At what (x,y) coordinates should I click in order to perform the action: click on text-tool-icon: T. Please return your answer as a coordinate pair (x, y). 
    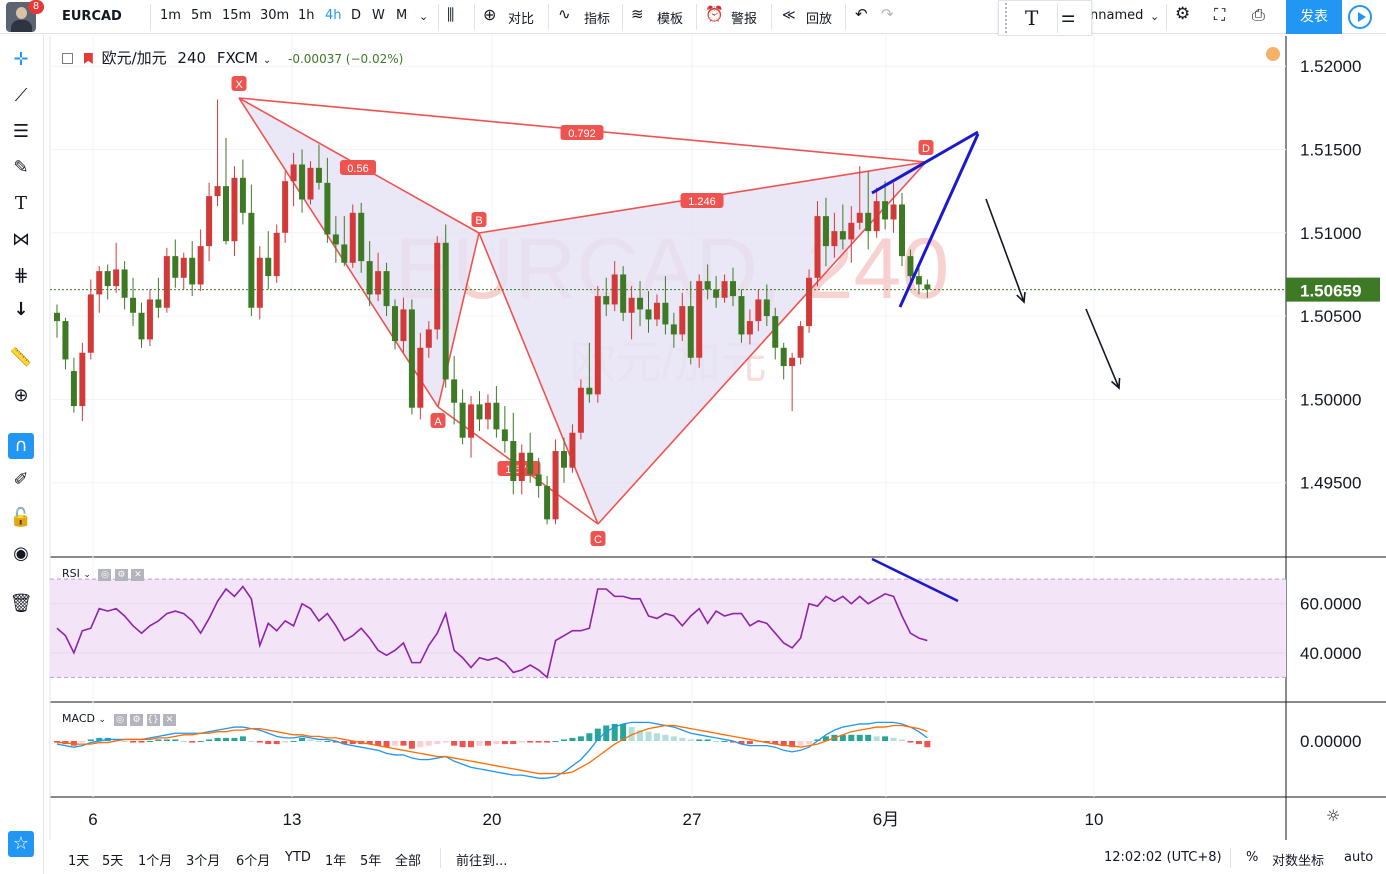
    Looking at the image, I should click on (1031, 18).